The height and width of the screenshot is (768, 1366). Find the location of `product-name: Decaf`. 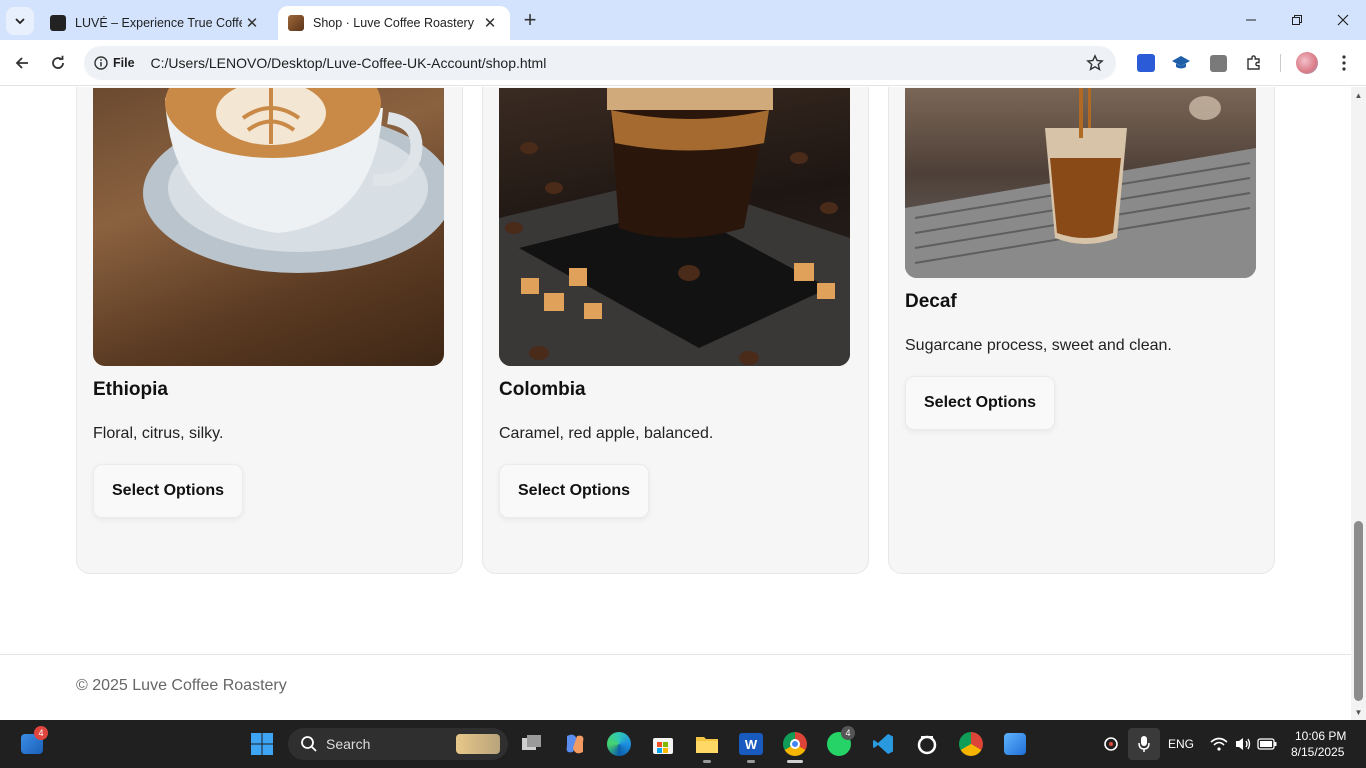

product-name: Decaf is located at coordinates (931, 301).